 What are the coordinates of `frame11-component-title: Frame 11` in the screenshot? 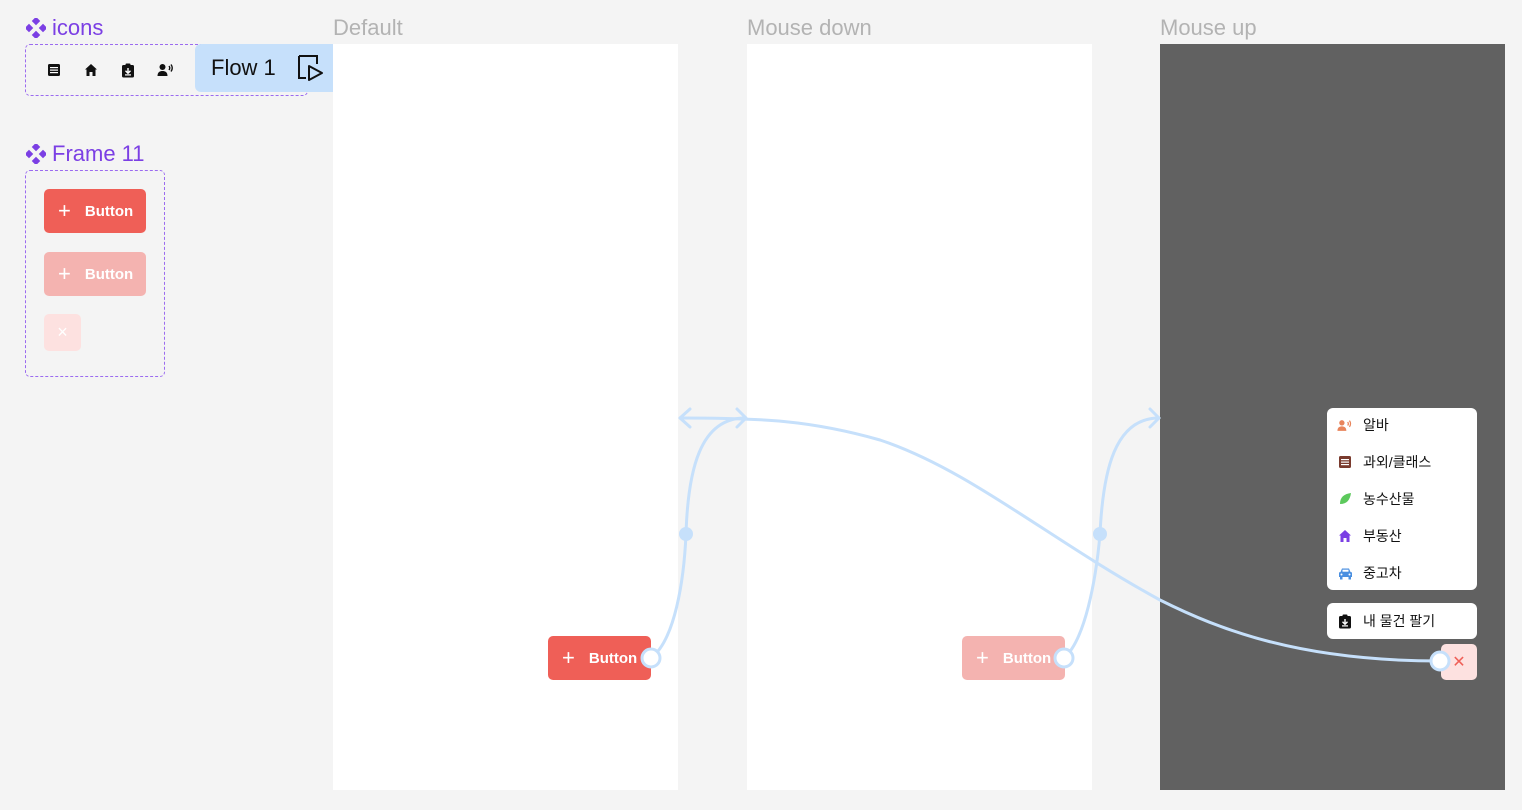 It's located at (85, 154).